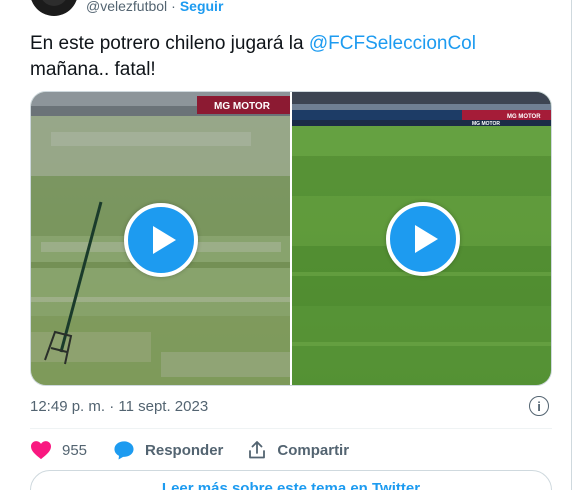  I want to click on stadium-banner-right-top: MG MOTOR, so click(524, 117).